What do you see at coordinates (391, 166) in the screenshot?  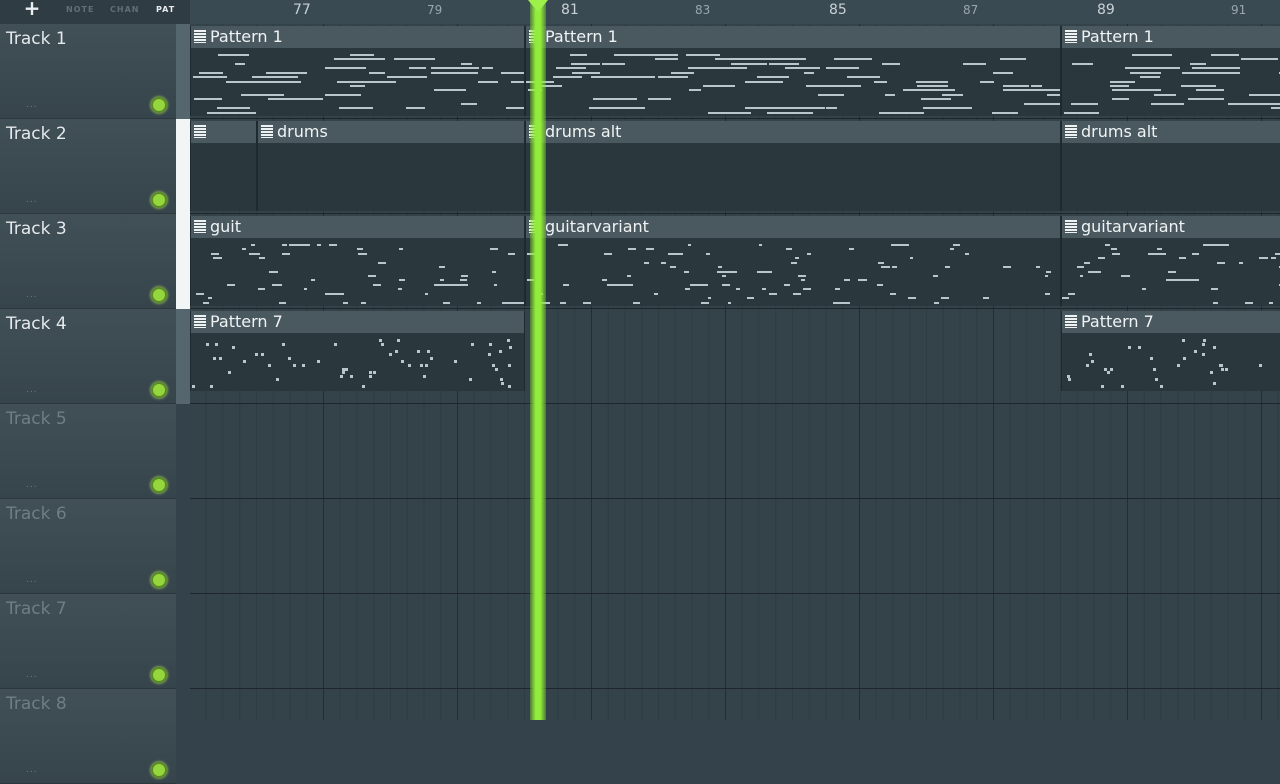 I see `pattern-clip: drums` at bounding box center [391, 166].